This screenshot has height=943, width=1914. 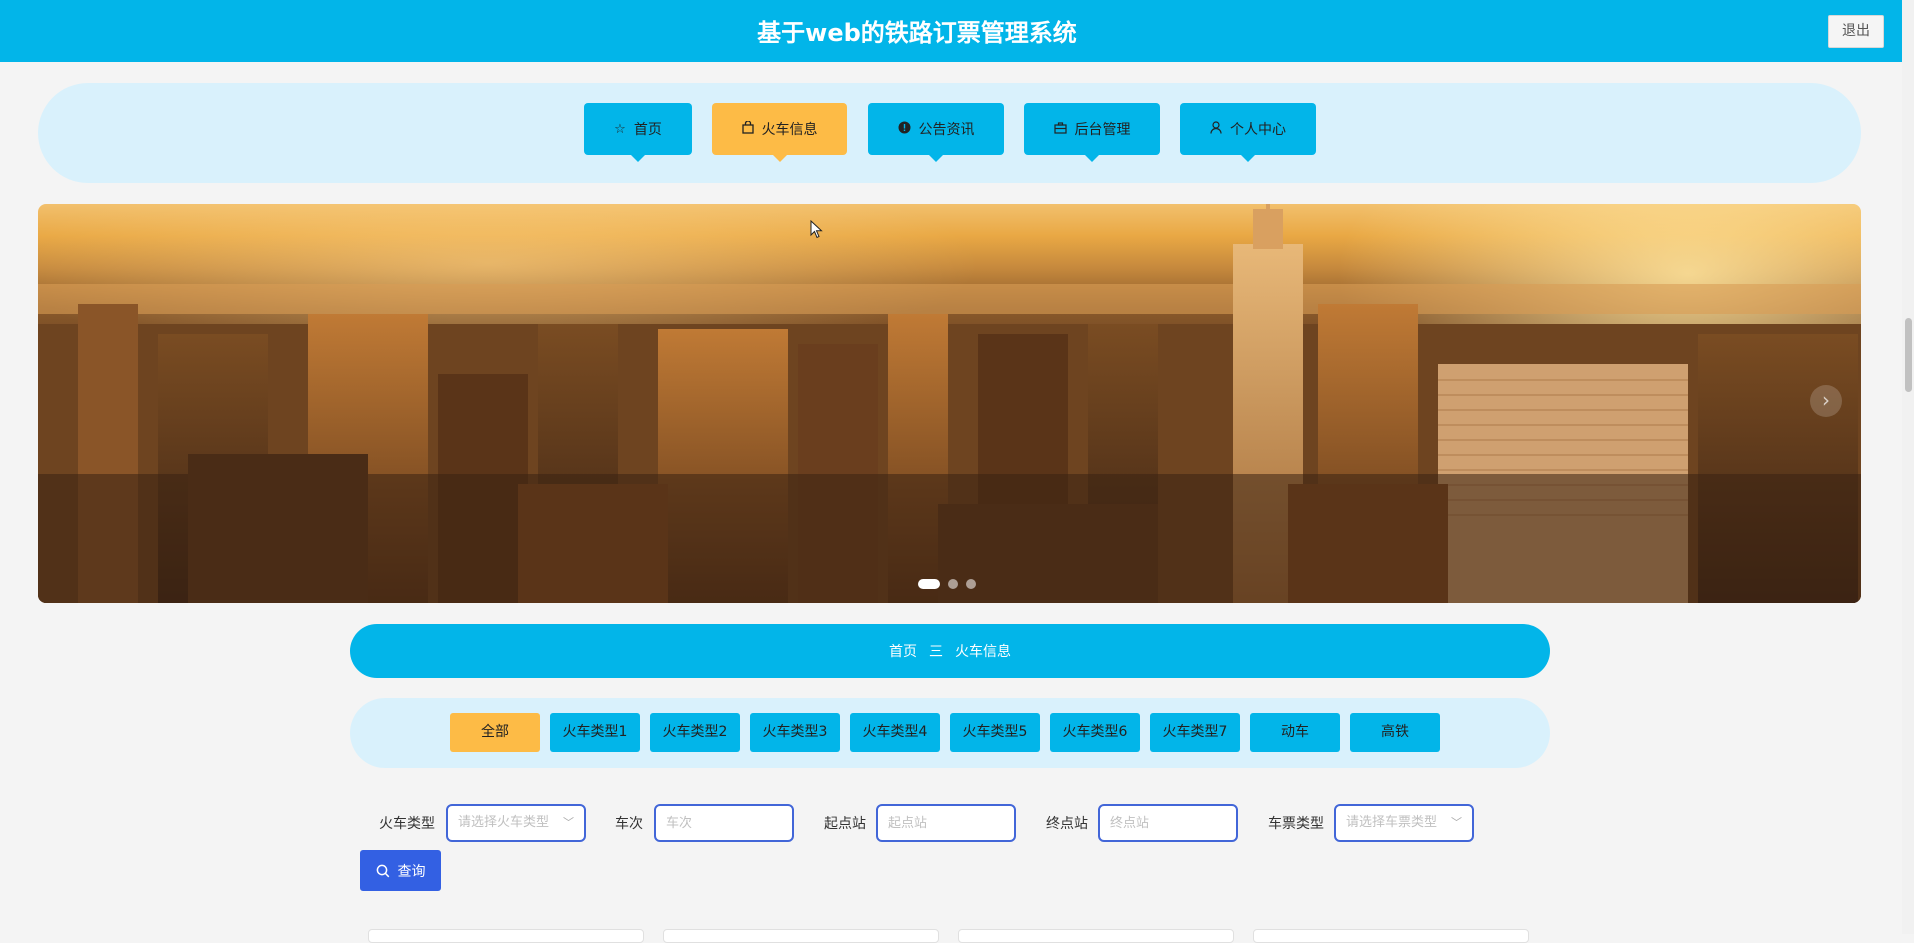 What do you see at coordinates (382, 870) in the screenshot?
I see `search-icon` at bounding box center [382, 870].